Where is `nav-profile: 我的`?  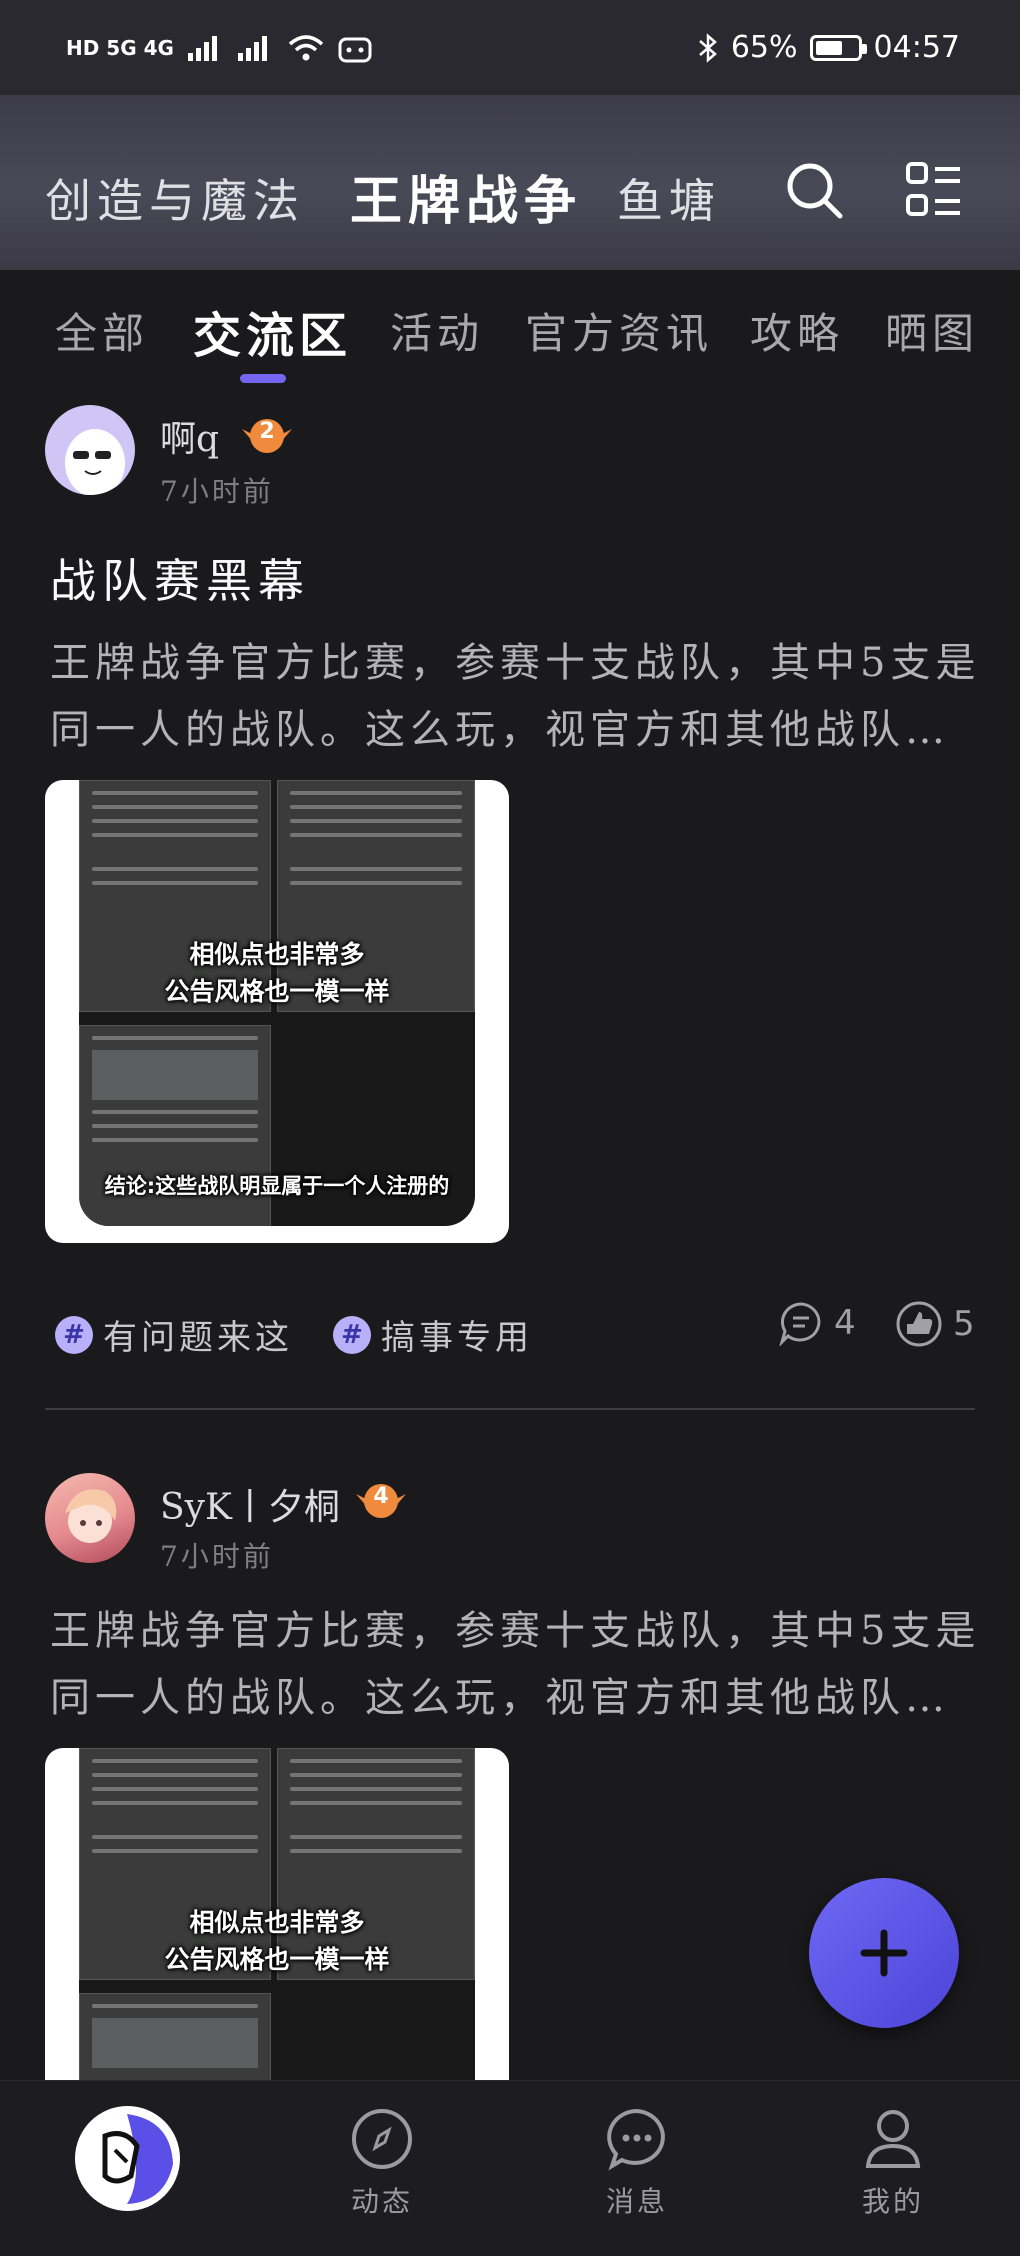 nav-profile: 我的 is located at coordinates (893, 2163).